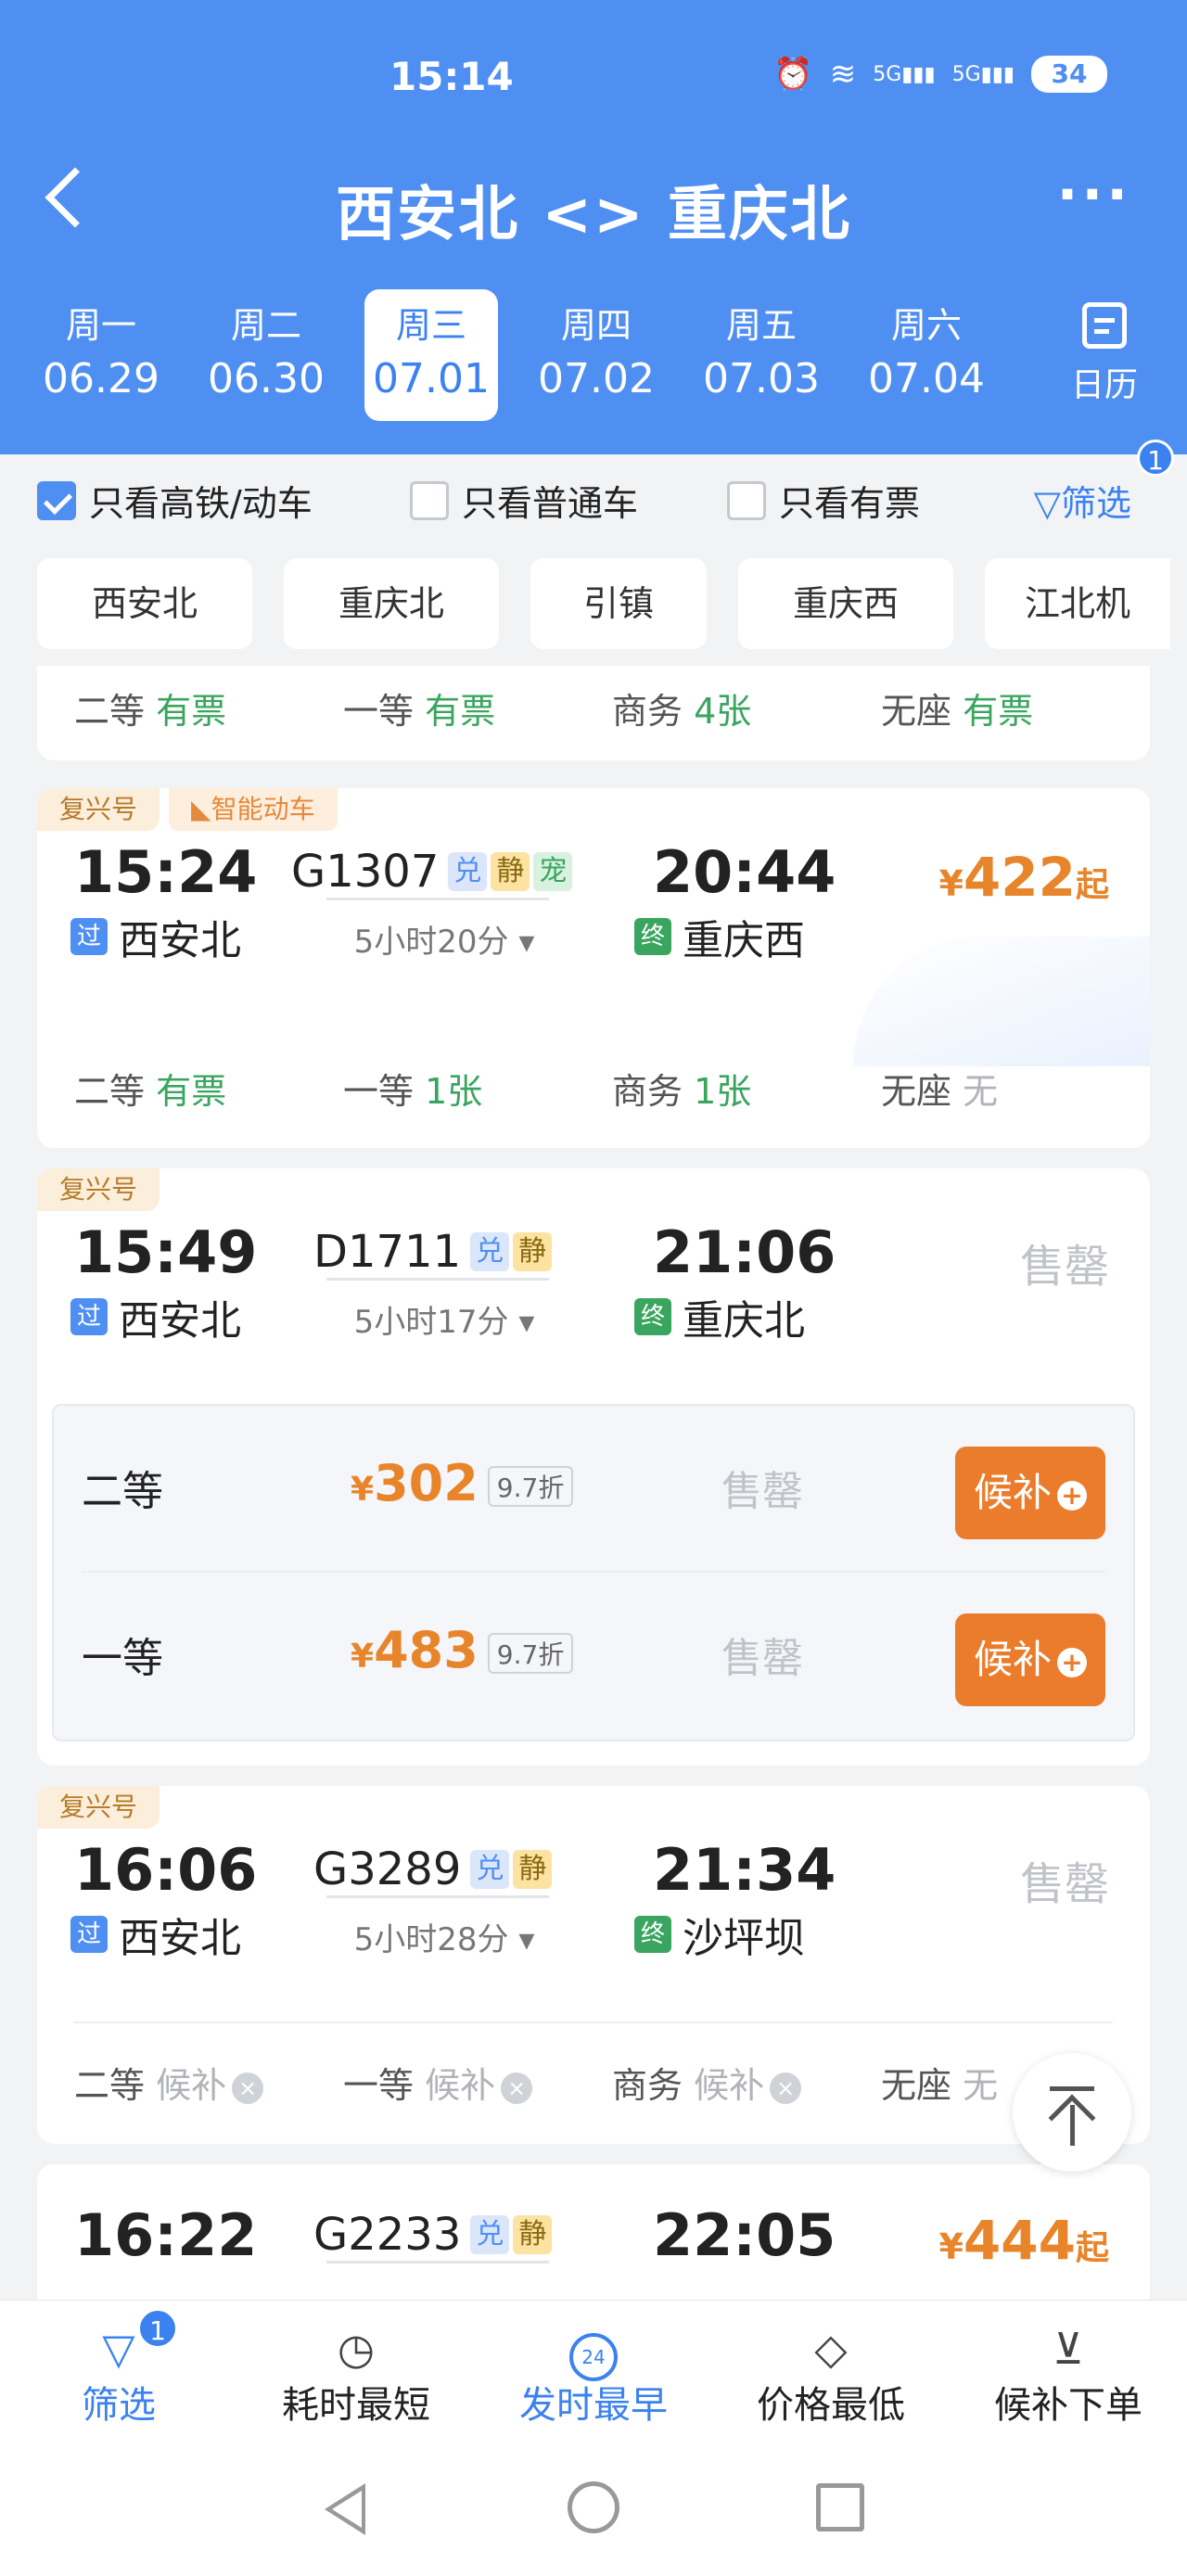 The image size is (1187, 2576). Describe the element at coordinates (524, 501) in the screenshot. I see `only-normal-checkbox: 只看普通车` at that location.